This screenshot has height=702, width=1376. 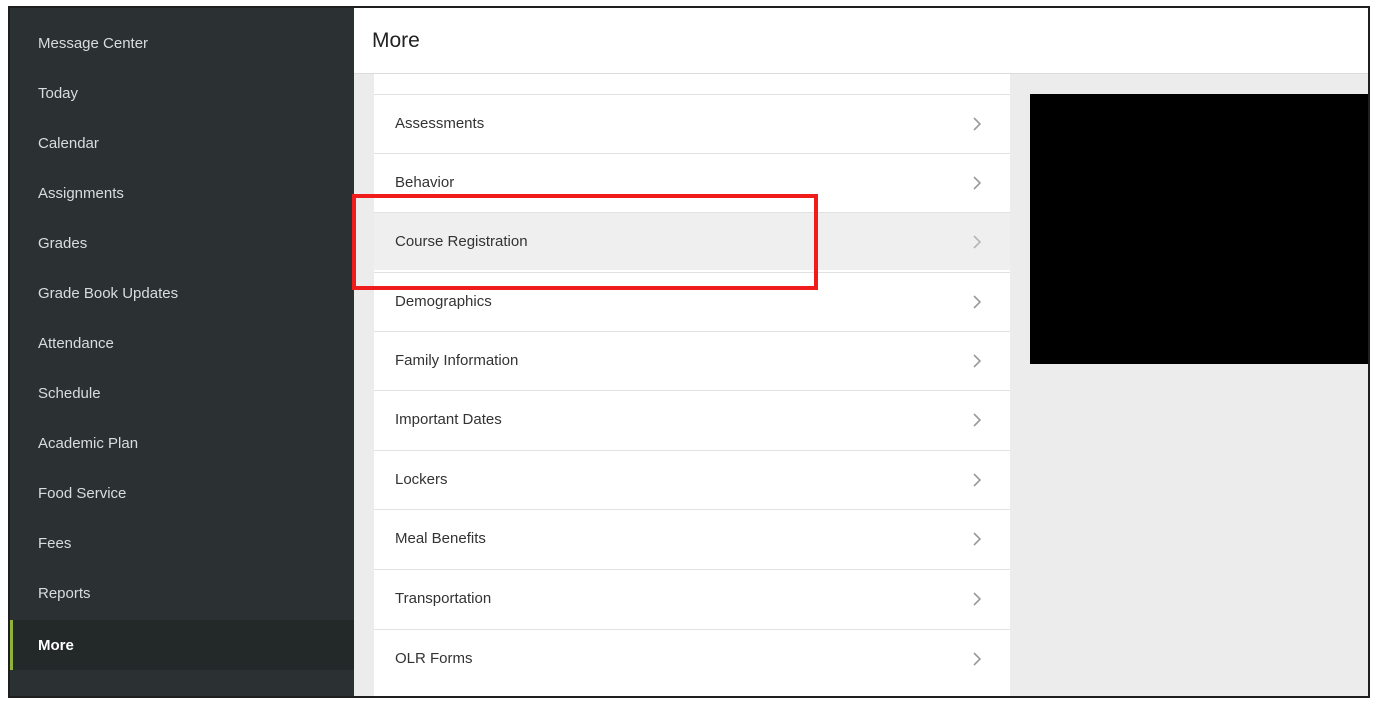 What do you see at coordinates (182, 243) in the screenshot?
I see `sidebar-item-grades: Grades` at bounding box center [182, 243].